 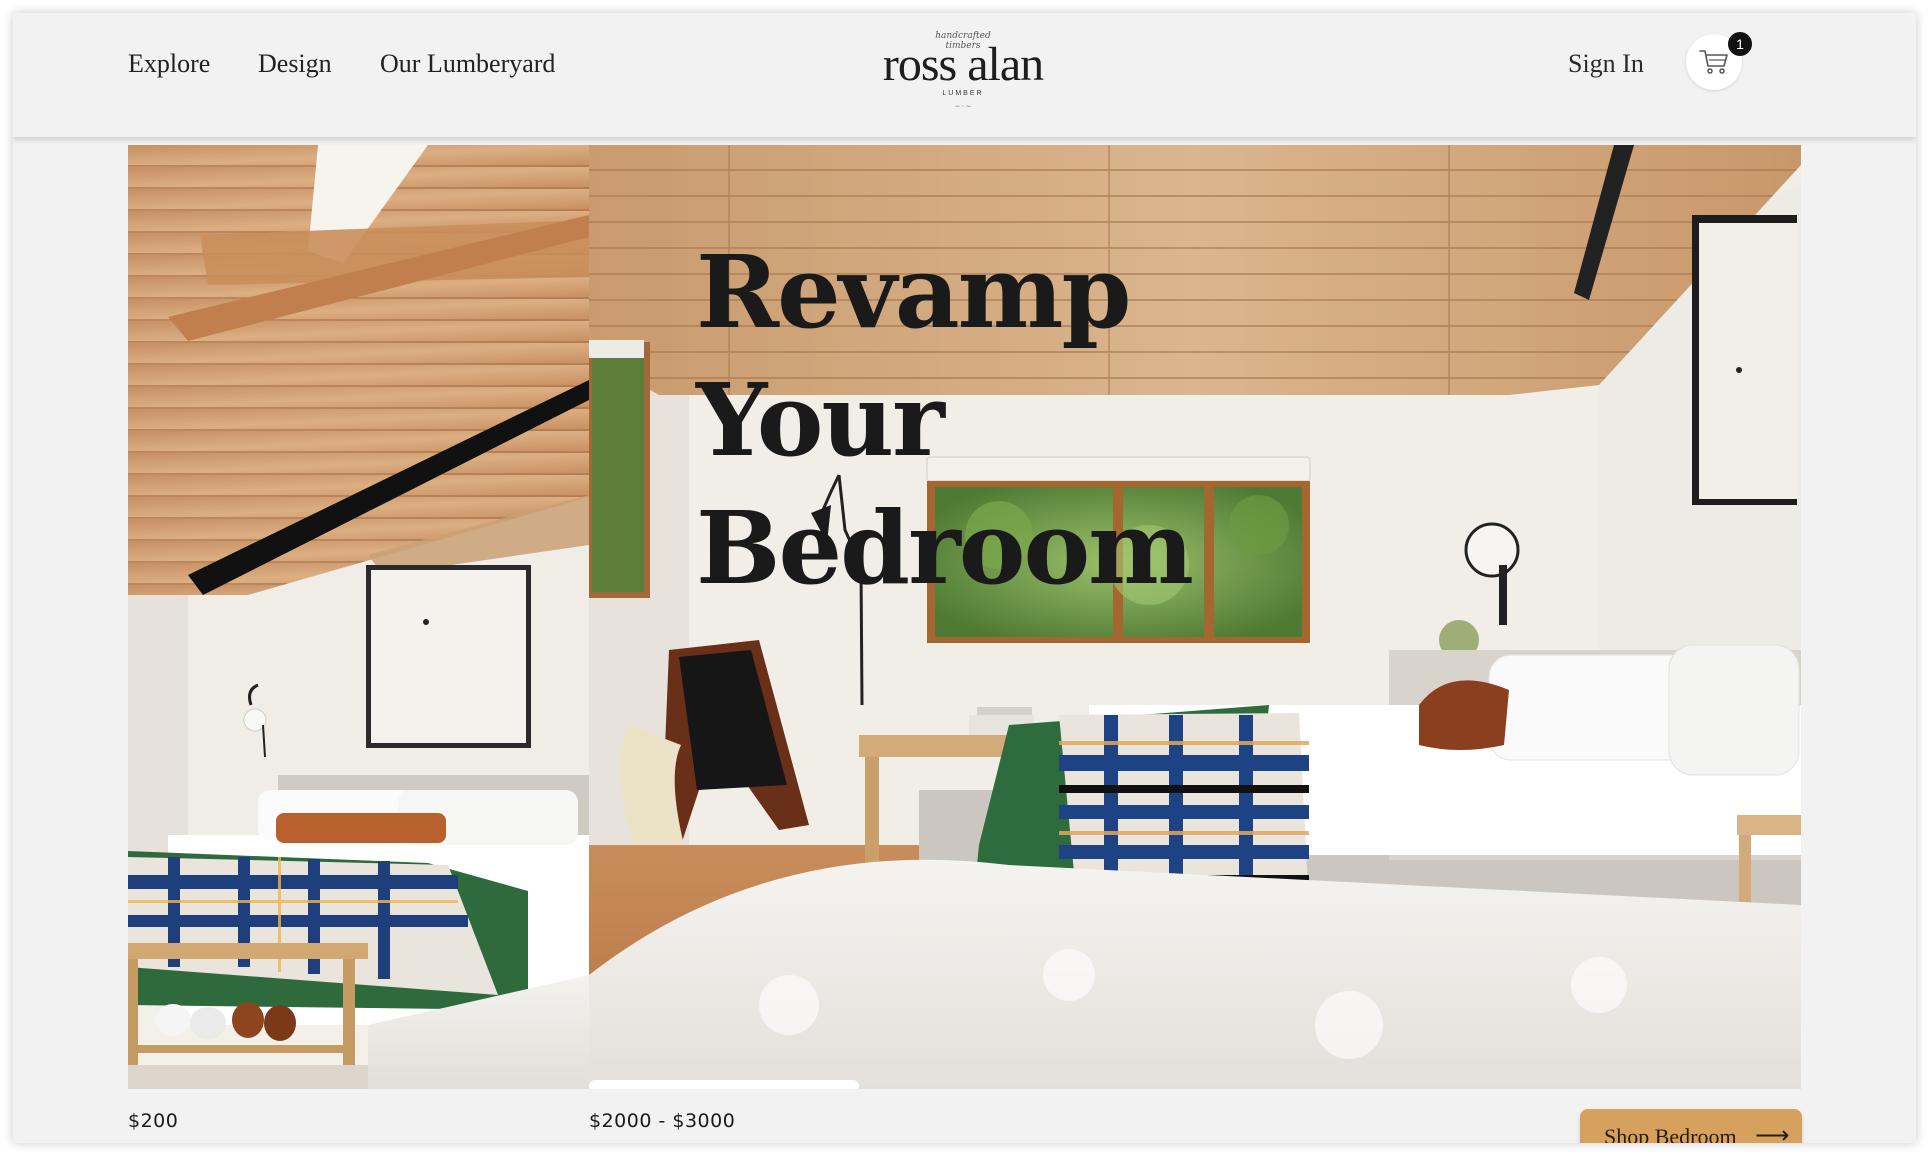 What do you see at coordinates (1606, 64) in the screenshot?
I see `sign-in-link: Sign In` at bounding box center [1606, 64].